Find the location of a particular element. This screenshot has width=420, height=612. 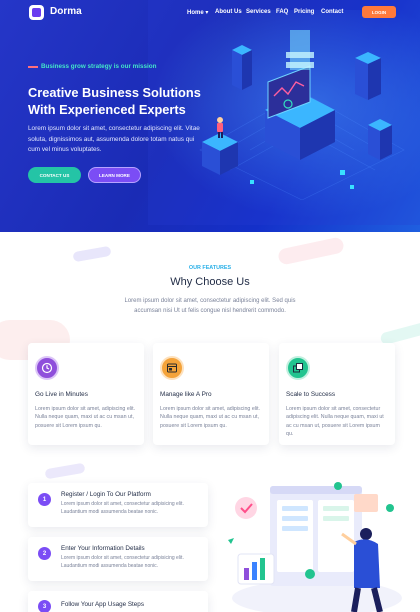

hero-tagline: Business grow strategy is our mission is located at coordinates (99, 66).